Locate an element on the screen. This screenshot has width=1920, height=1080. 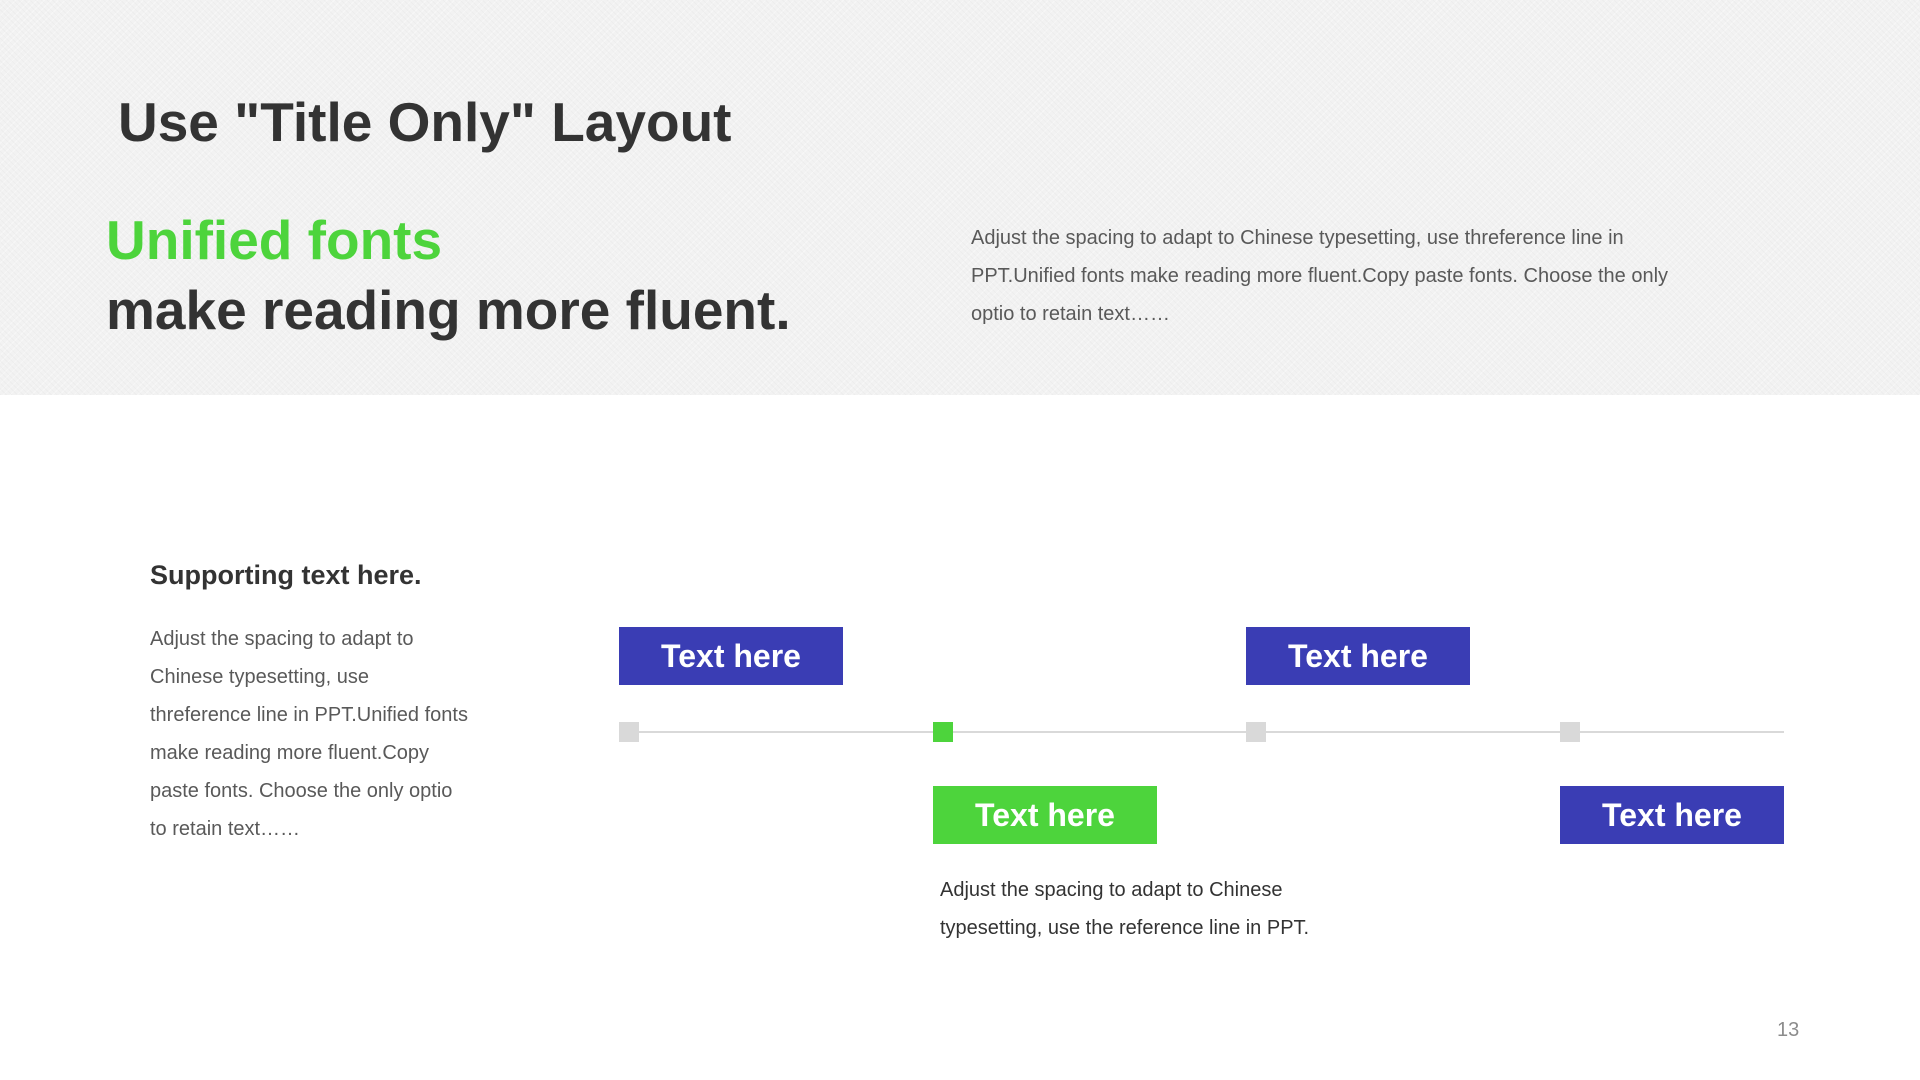
headline-accent-line: Unified fonts is located at coordinates (274, 240).